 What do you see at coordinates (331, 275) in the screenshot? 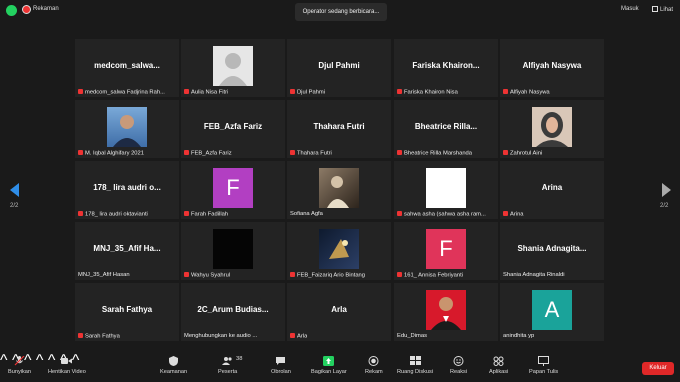
I see `participant-name-text: FEB_Faizariq Ario Bintang` at bounding box center [331, 275].